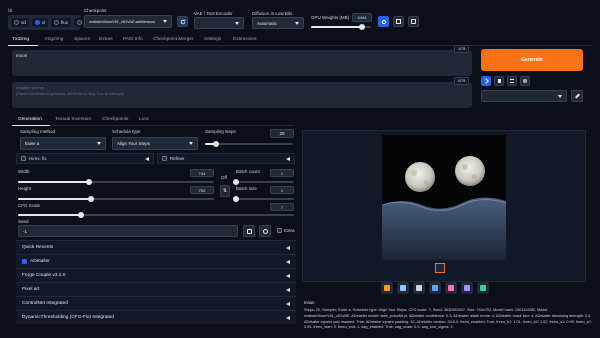 The height and width of the screenshot is (338, 600). What do you see at coordinates (90, 199) in the screenshot?
I see `height-handle` at bounding box center [90, 199].